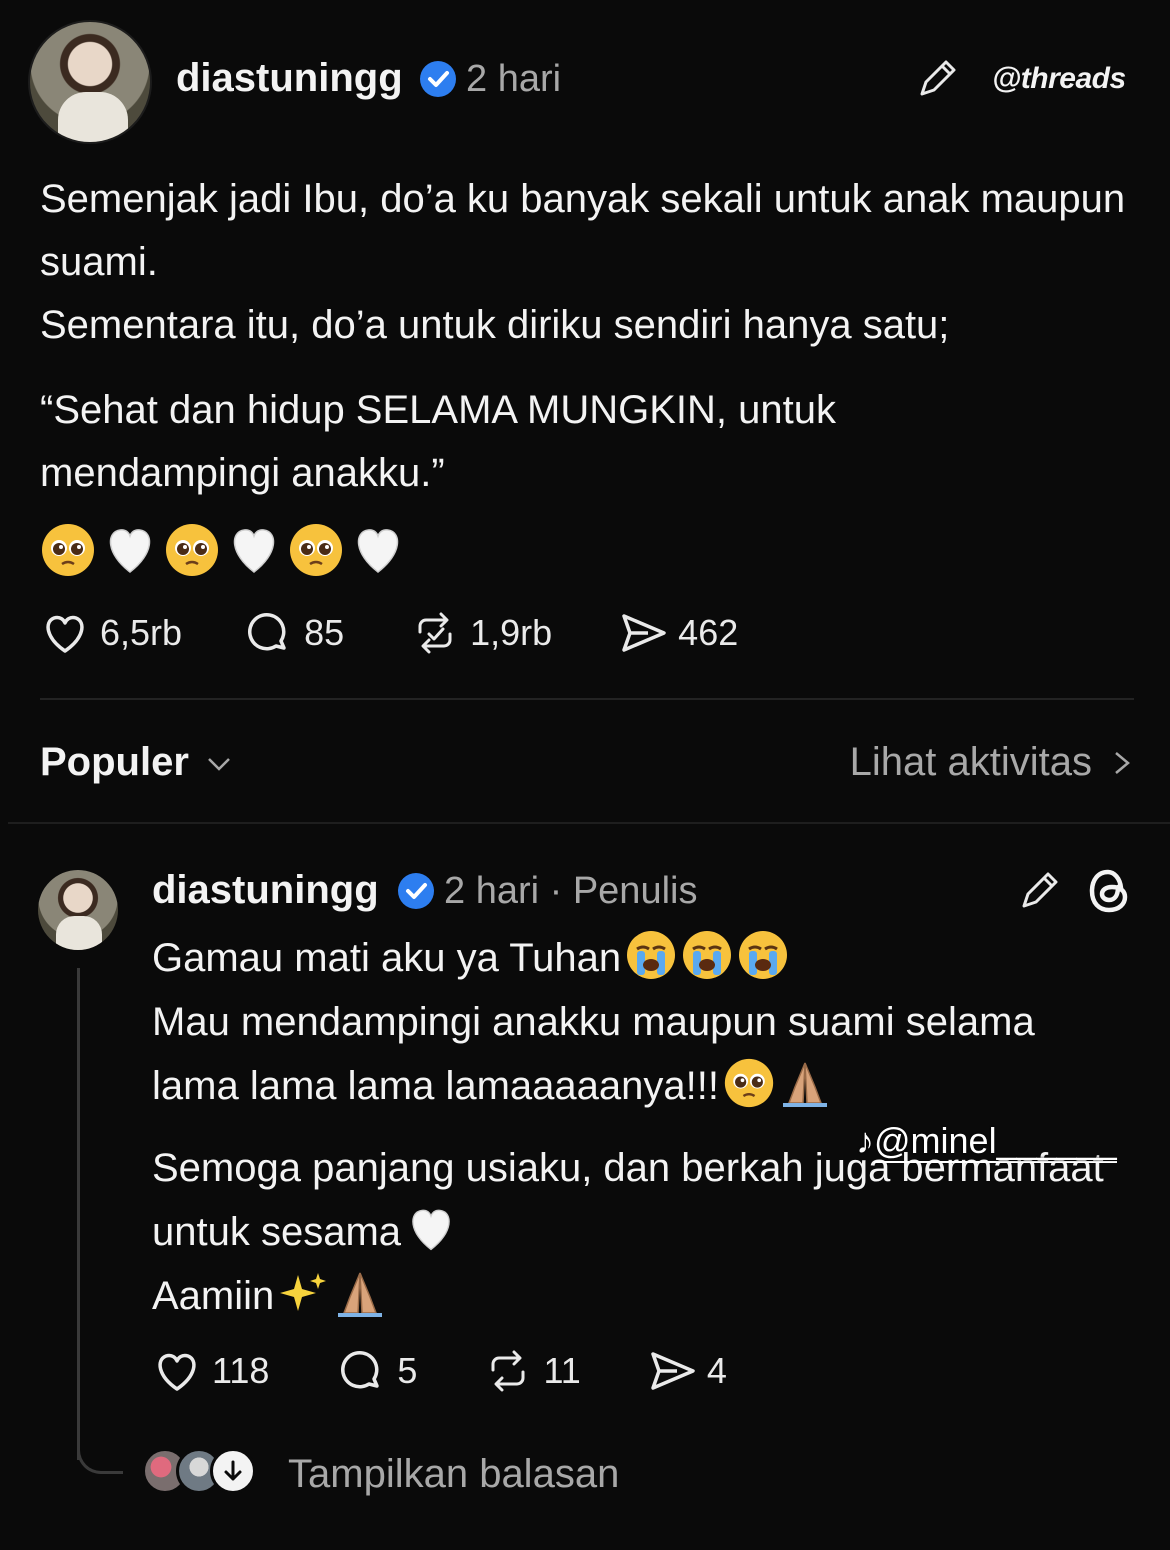 The width and height of the screenshot is (1170, 1550). What do you see at coordinates (223, 550) in the screenshot?
I see `emoji-row` at bounding box center [223, 550].